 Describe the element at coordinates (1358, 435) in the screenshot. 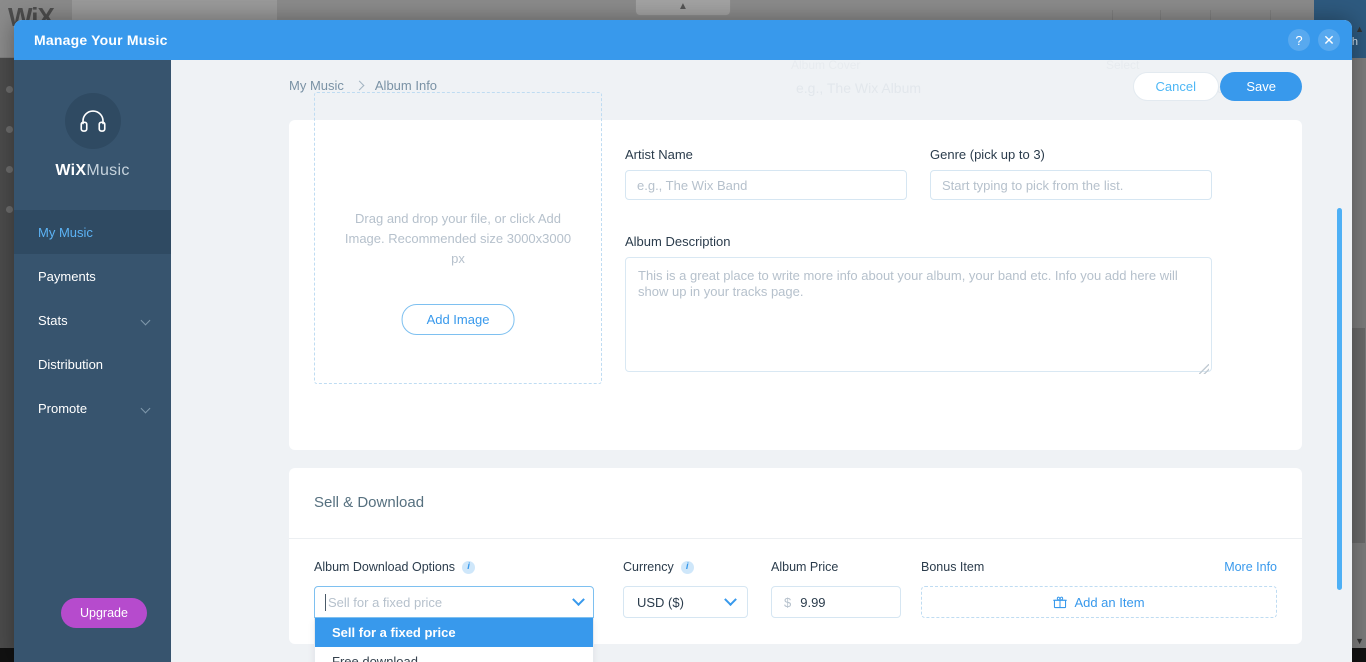

I see `background-scrollbar-thumb` at that location.